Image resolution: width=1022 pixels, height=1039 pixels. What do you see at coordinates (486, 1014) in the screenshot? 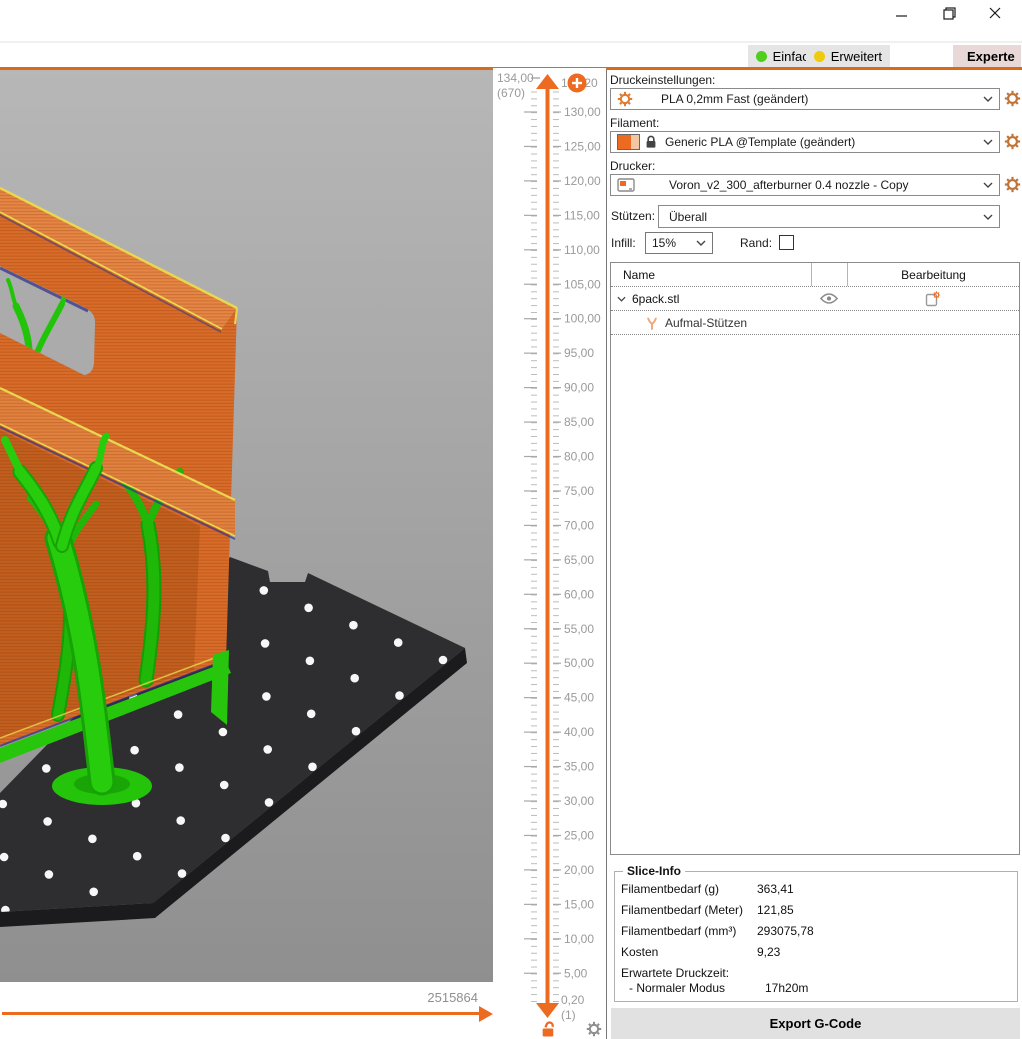
I see `horizontal-slider-arrowhead` at bounding box center [486, 1014].